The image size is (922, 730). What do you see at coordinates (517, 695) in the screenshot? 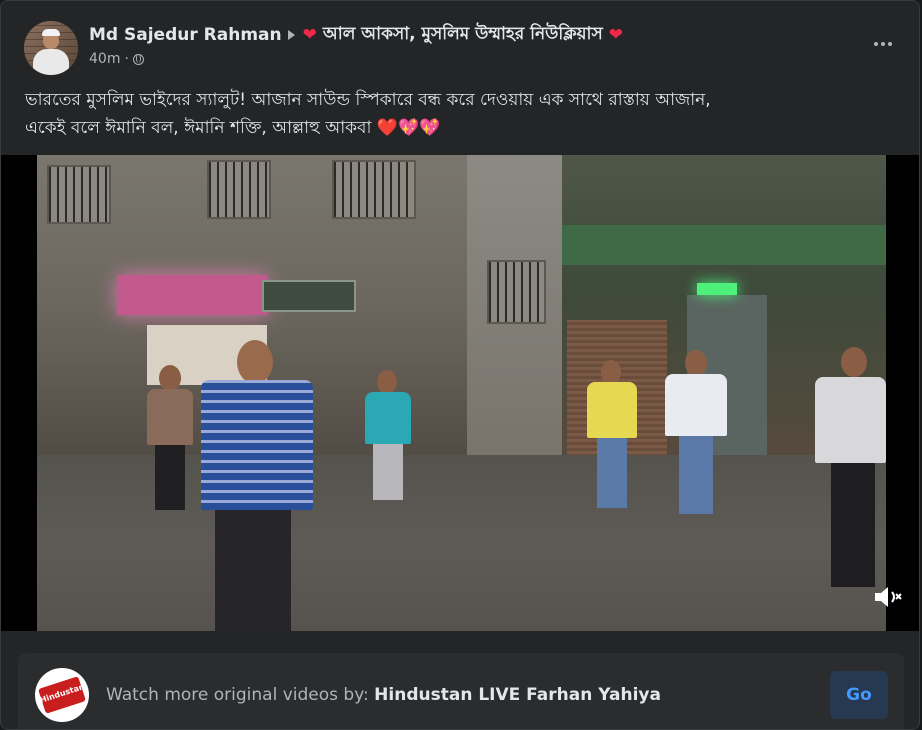
I see `channel-name-link: Hindustan LIVE Farhan Yahiya` at bounding box center [517, 695].